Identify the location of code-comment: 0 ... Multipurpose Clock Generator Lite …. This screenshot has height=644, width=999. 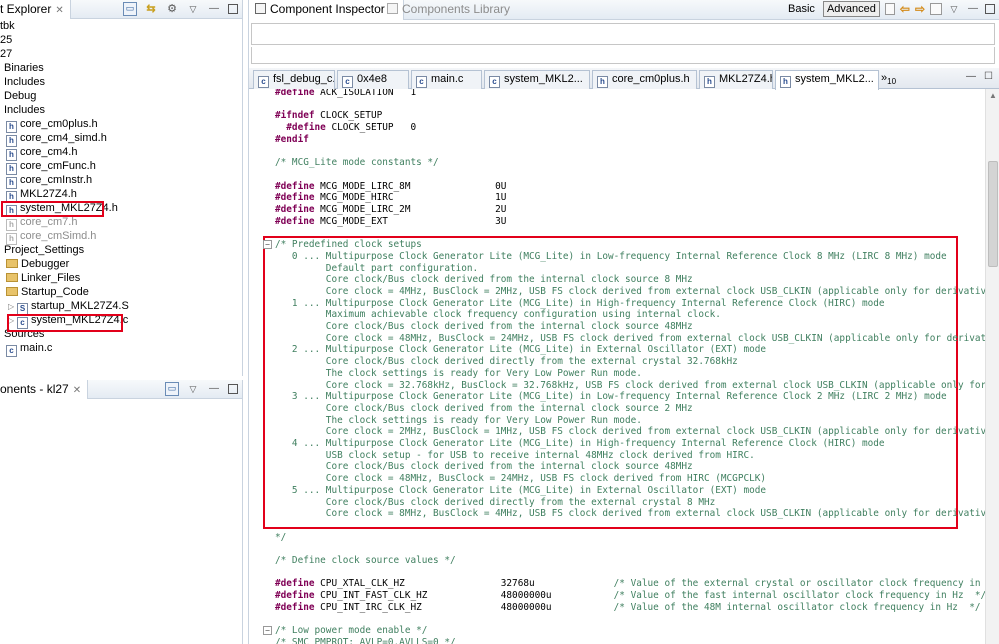
(611, 256).